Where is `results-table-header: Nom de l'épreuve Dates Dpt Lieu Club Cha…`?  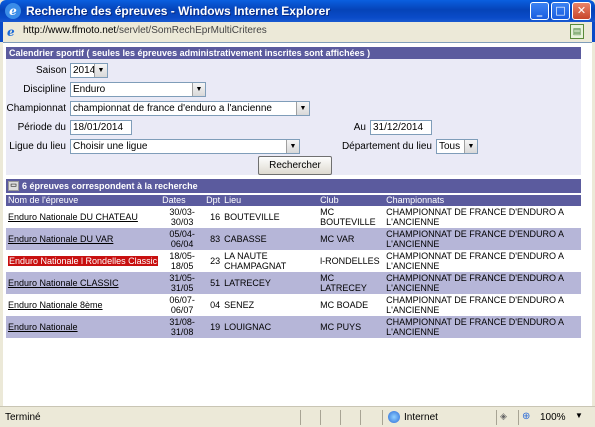
results-table-header: Nom de l'épreuve Dates Dpt Lieu Club Cha… is located at coordinates (293, 200).